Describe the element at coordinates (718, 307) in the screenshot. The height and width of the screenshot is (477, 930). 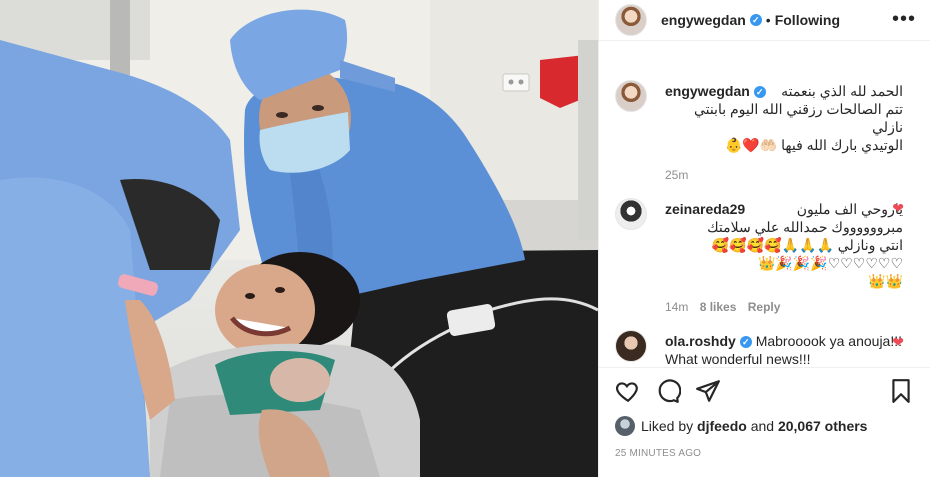
I see `comment-likes-count: 8 likes` at that location.